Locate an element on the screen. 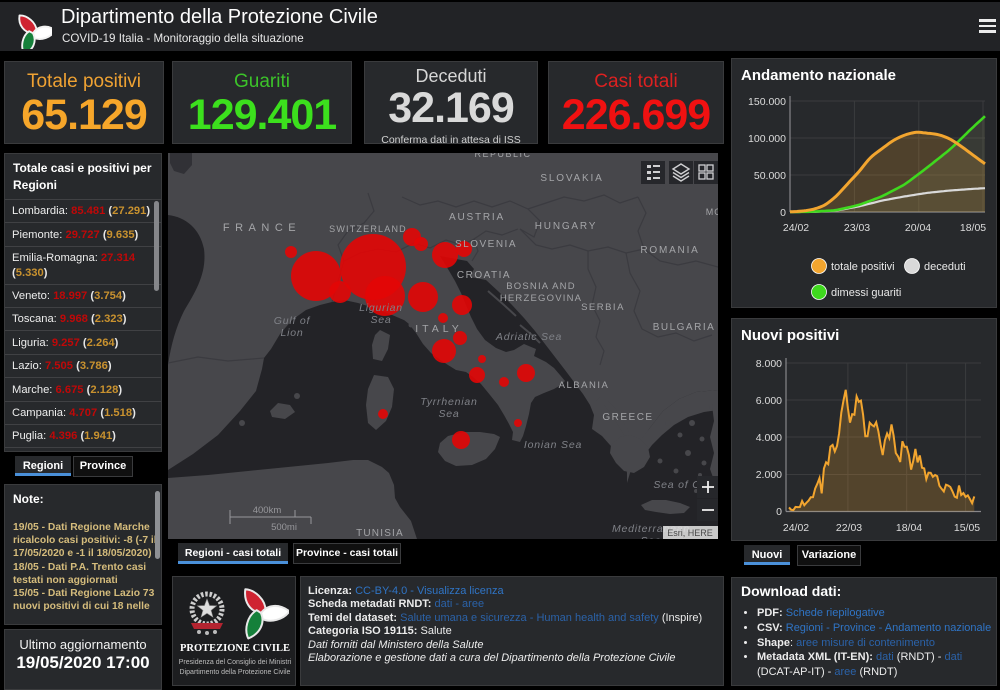 The height and width of the screenshot is (690, 1000). svg-text: SWITZERLAND is located at coordinates (368, 229).